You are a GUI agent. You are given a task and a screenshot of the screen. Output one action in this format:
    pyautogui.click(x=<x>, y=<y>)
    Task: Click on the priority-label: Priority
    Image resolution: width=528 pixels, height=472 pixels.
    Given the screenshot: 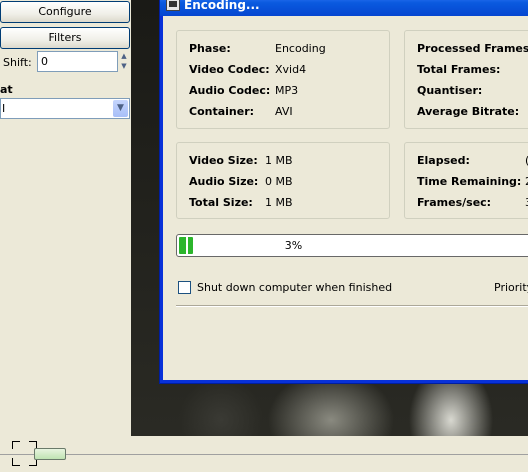 What is the action you would take?
    pyautogui.click(x=511, y=287)
    